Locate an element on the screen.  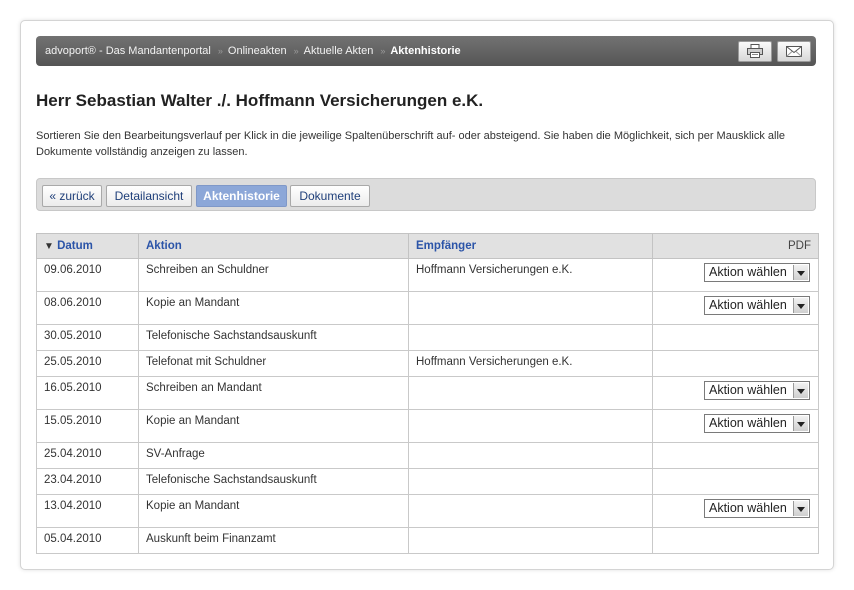
print-button is located at coordinates (755, 51).